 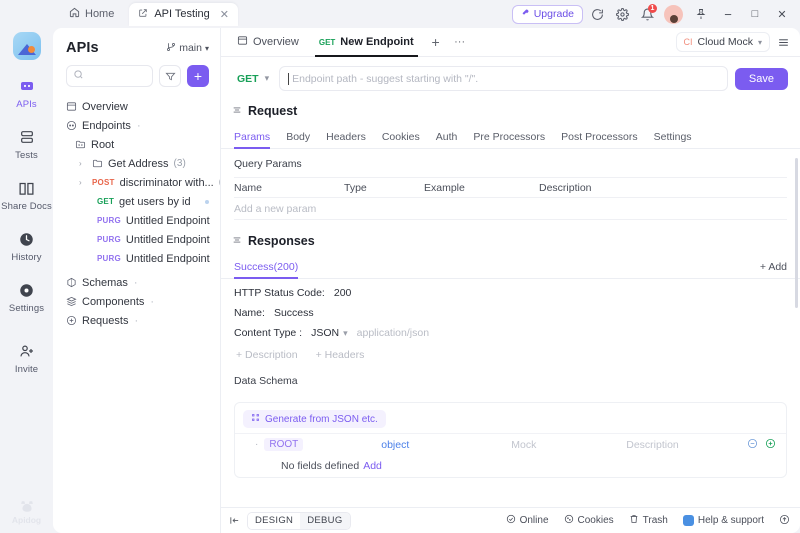 I want to click on upgrade-button: Upgrade, so click(x=547, y=14).